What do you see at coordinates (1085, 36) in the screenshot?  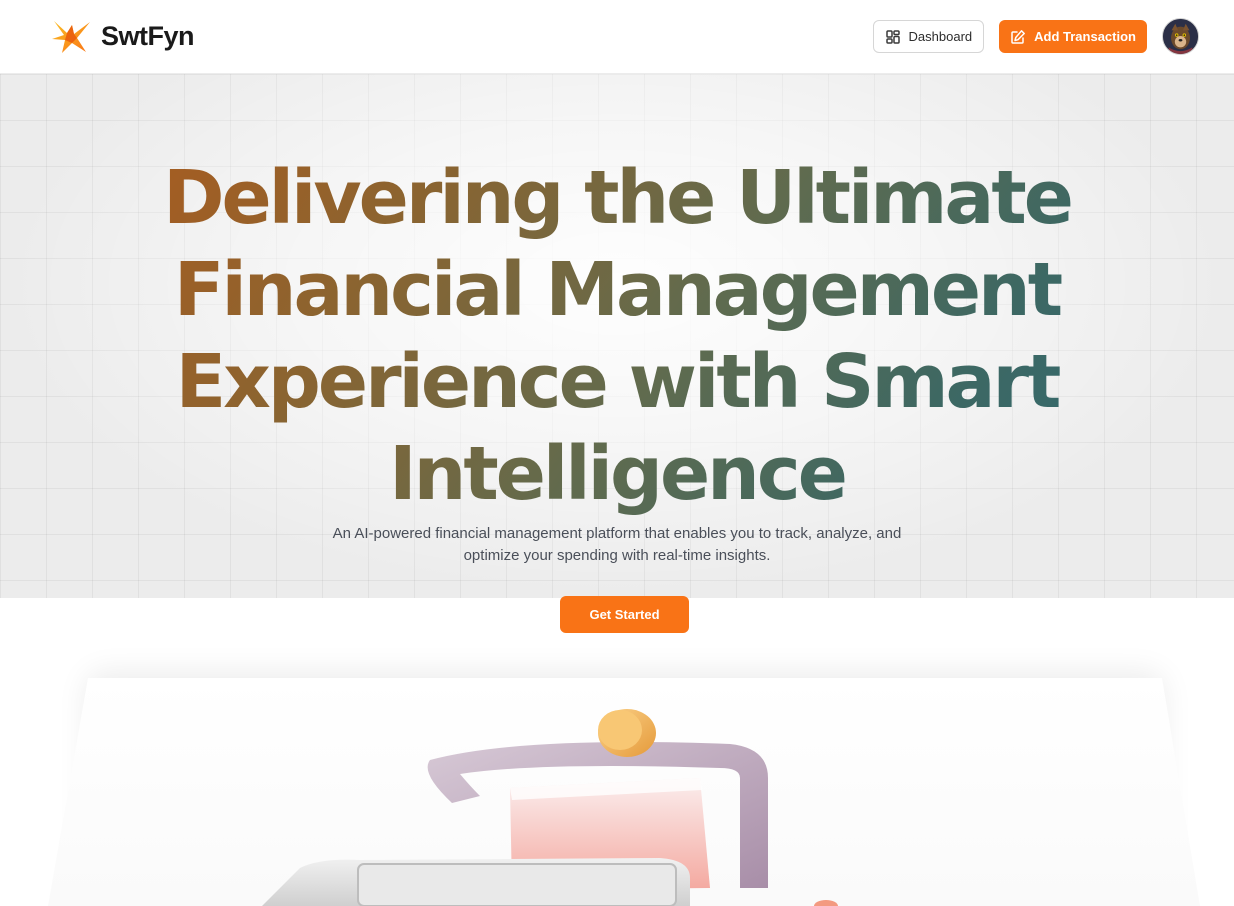 I see `add-transaction-label: Add Transaction` at bounding box center [1085, 36].